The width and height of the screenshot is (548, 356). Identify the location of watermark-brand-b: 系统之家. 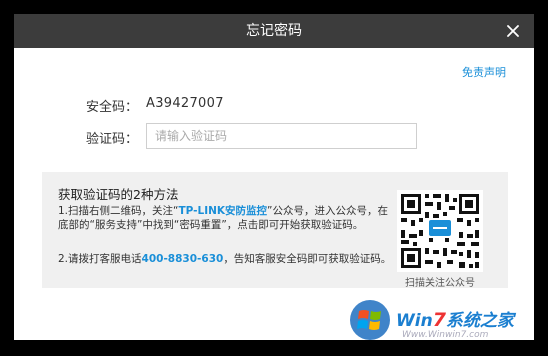
(479, 321).